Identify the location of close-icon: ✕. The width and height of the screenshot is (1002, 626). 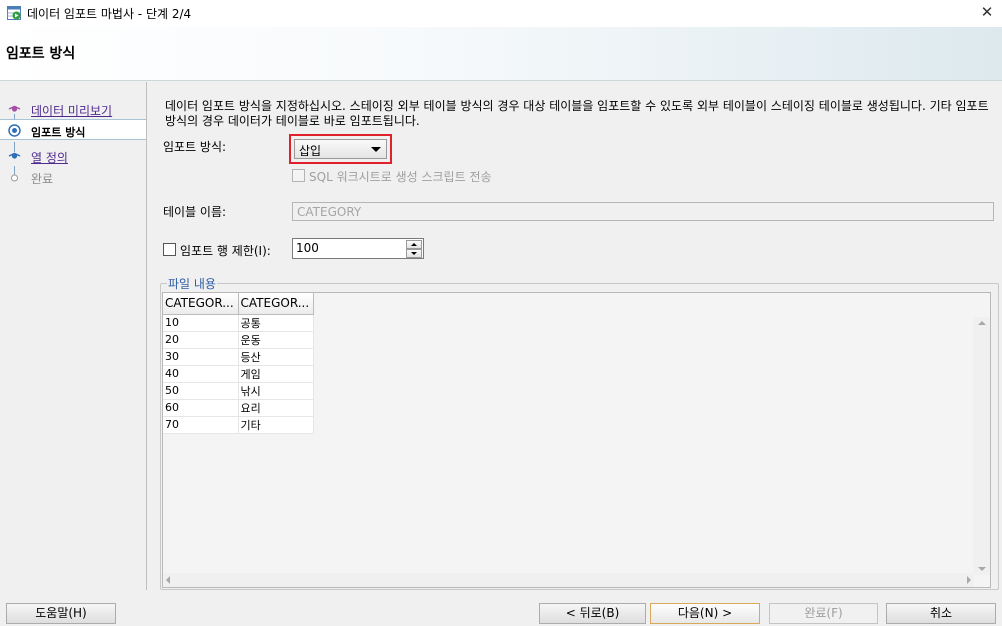
(987, 12).